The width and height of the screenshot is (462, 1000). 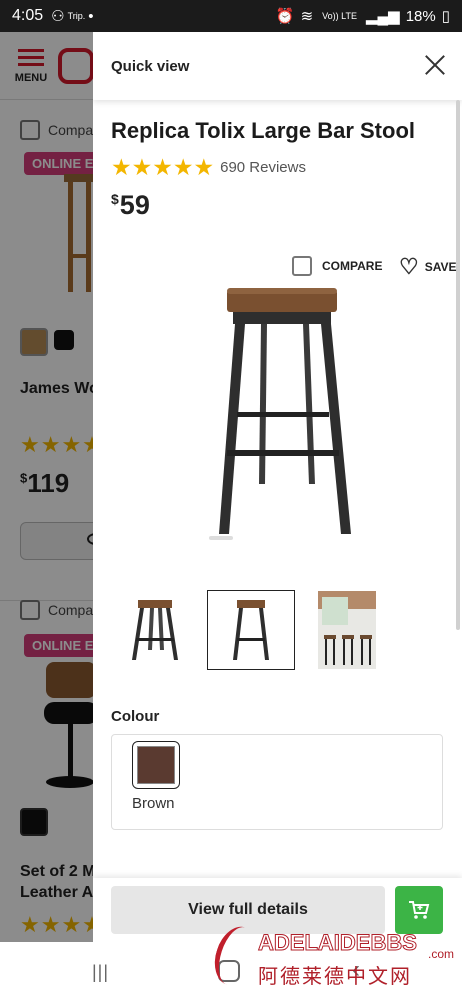 I want to click on thumbnail-strip, so click(x=255, y=630).